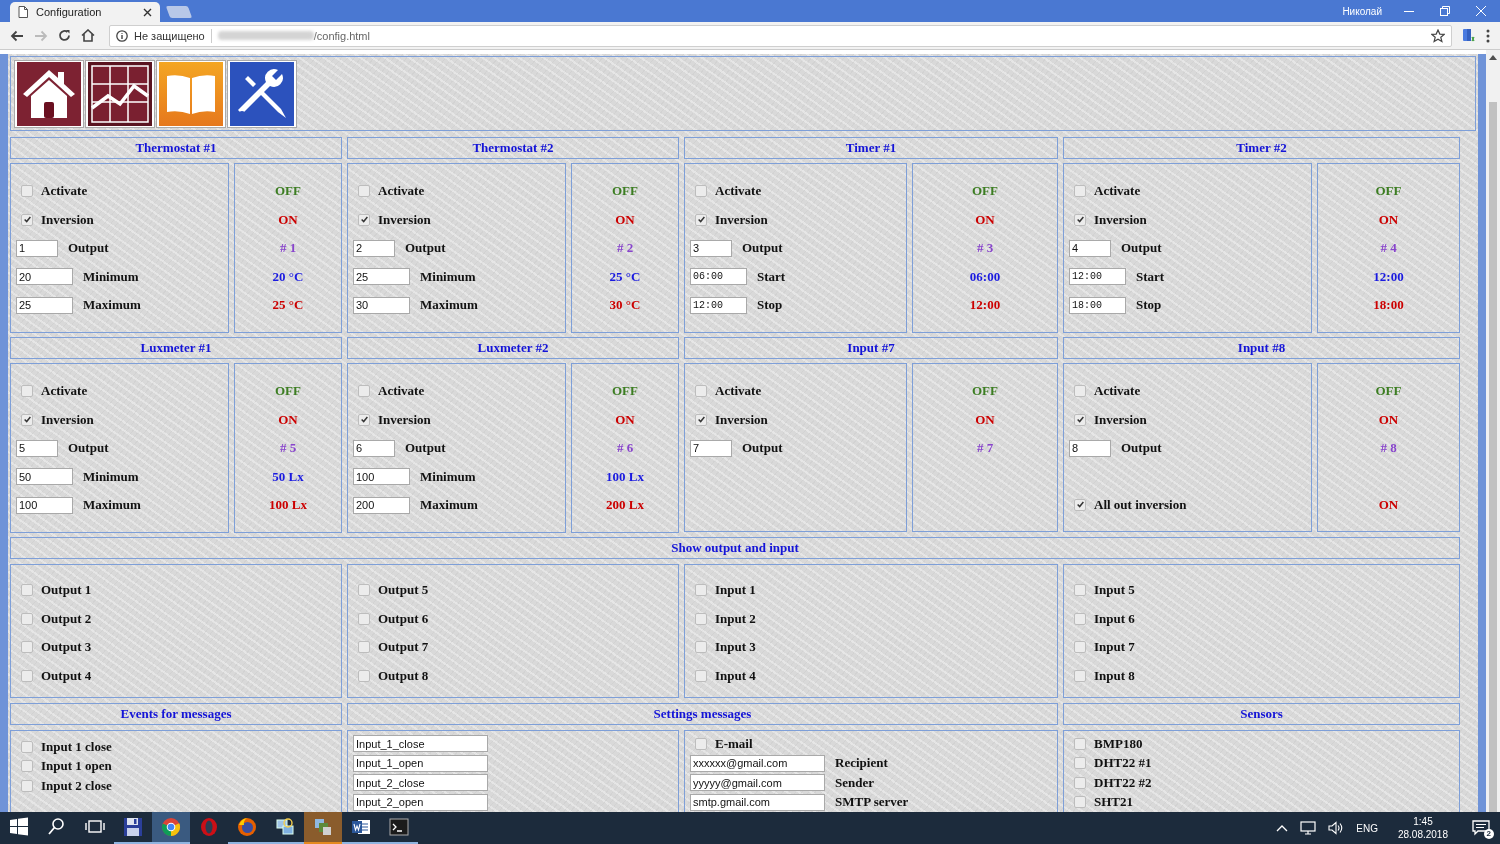  I want to click on profile-name: Николай, so click(1362, 11).